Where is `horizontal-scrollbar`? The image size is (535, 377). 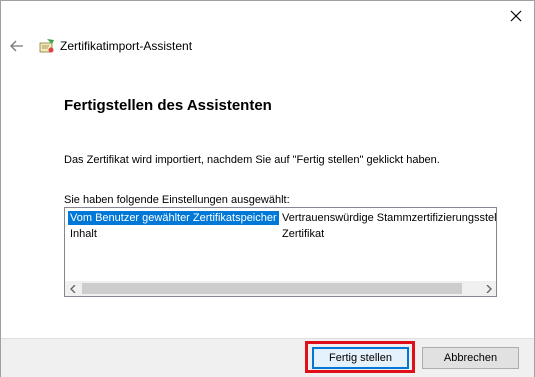
horizontal-scrollbar is located at coordinates (280, 288).